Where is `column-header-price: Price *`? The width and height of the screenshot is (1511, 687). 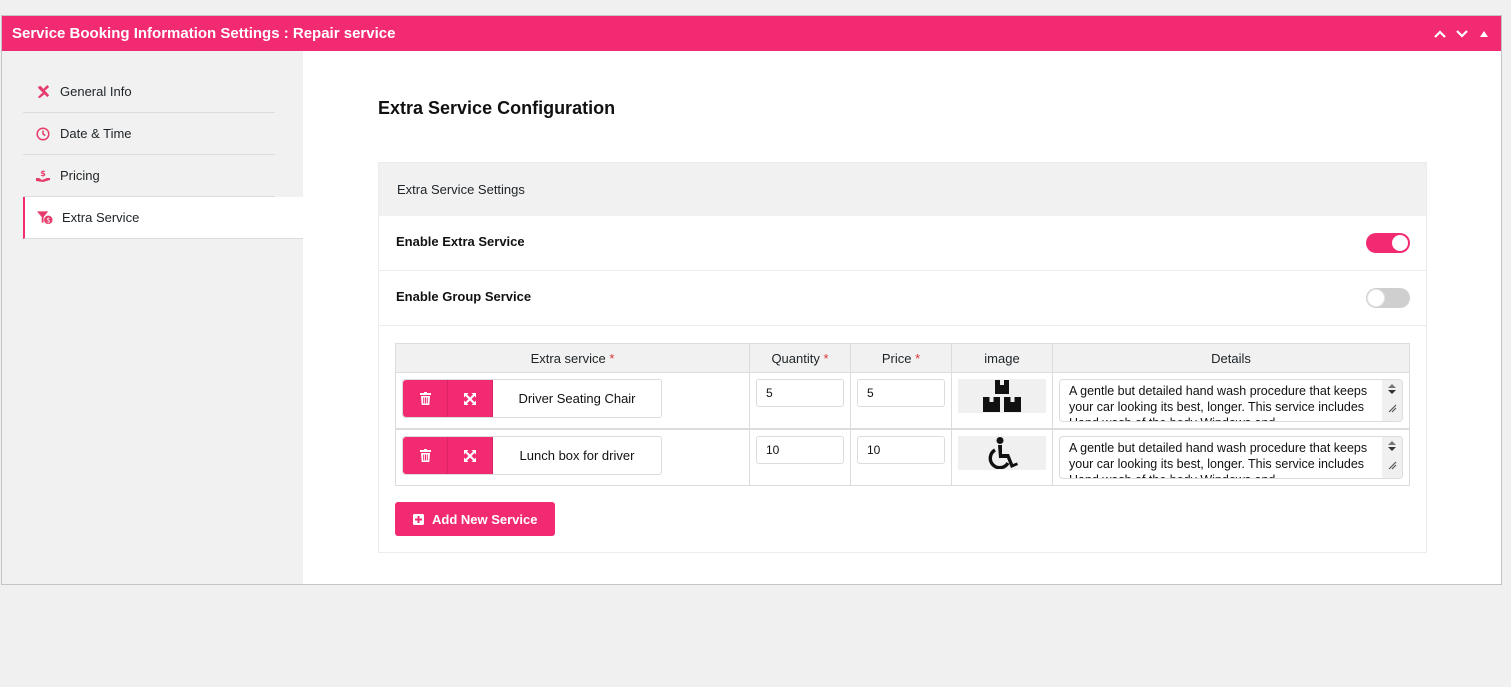
column-header-price: Price * is located at coordinates (901, 358).